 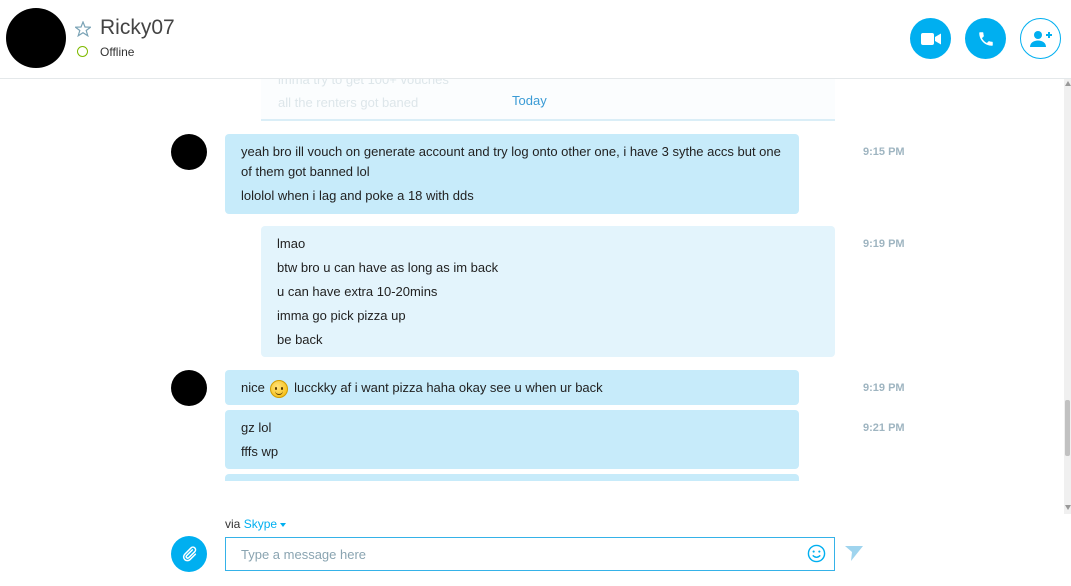 I want to click on message-text: btw bro u can have as long as im back, so click(x=388, y=267).